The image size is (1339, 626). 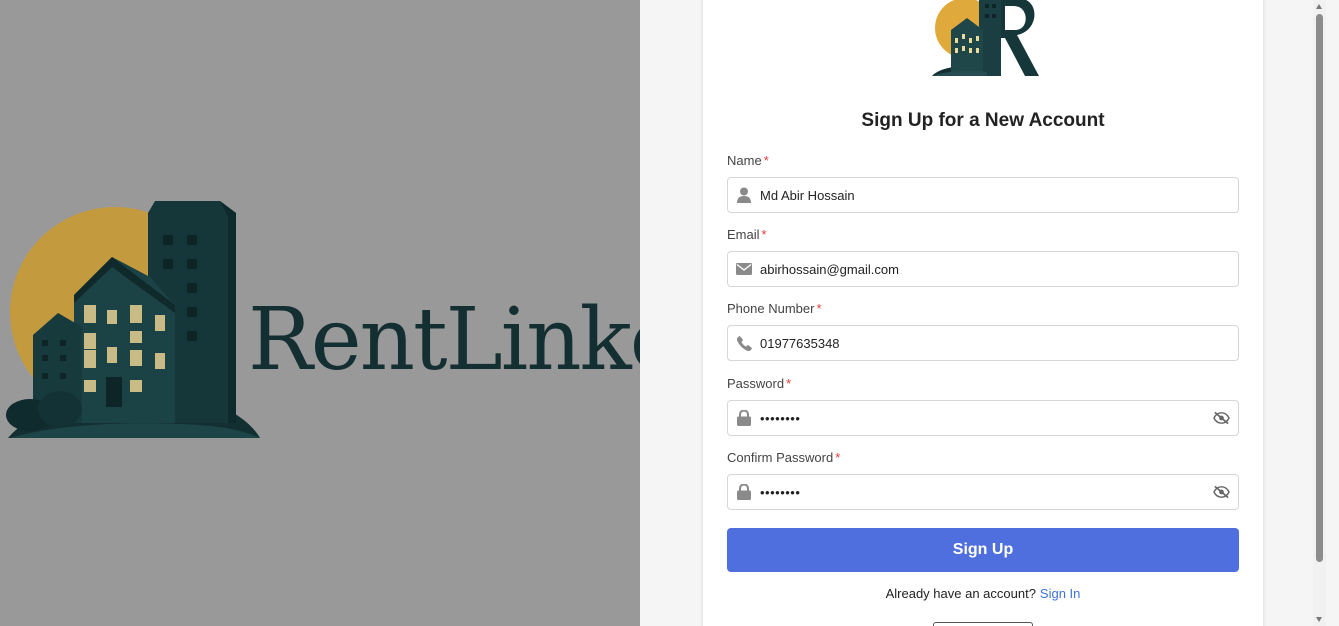 What do you see at coordinates (1319, 619) in the screenshot?
I see `scroll-down-arrow-icon` at bounding box center [1319, 619].